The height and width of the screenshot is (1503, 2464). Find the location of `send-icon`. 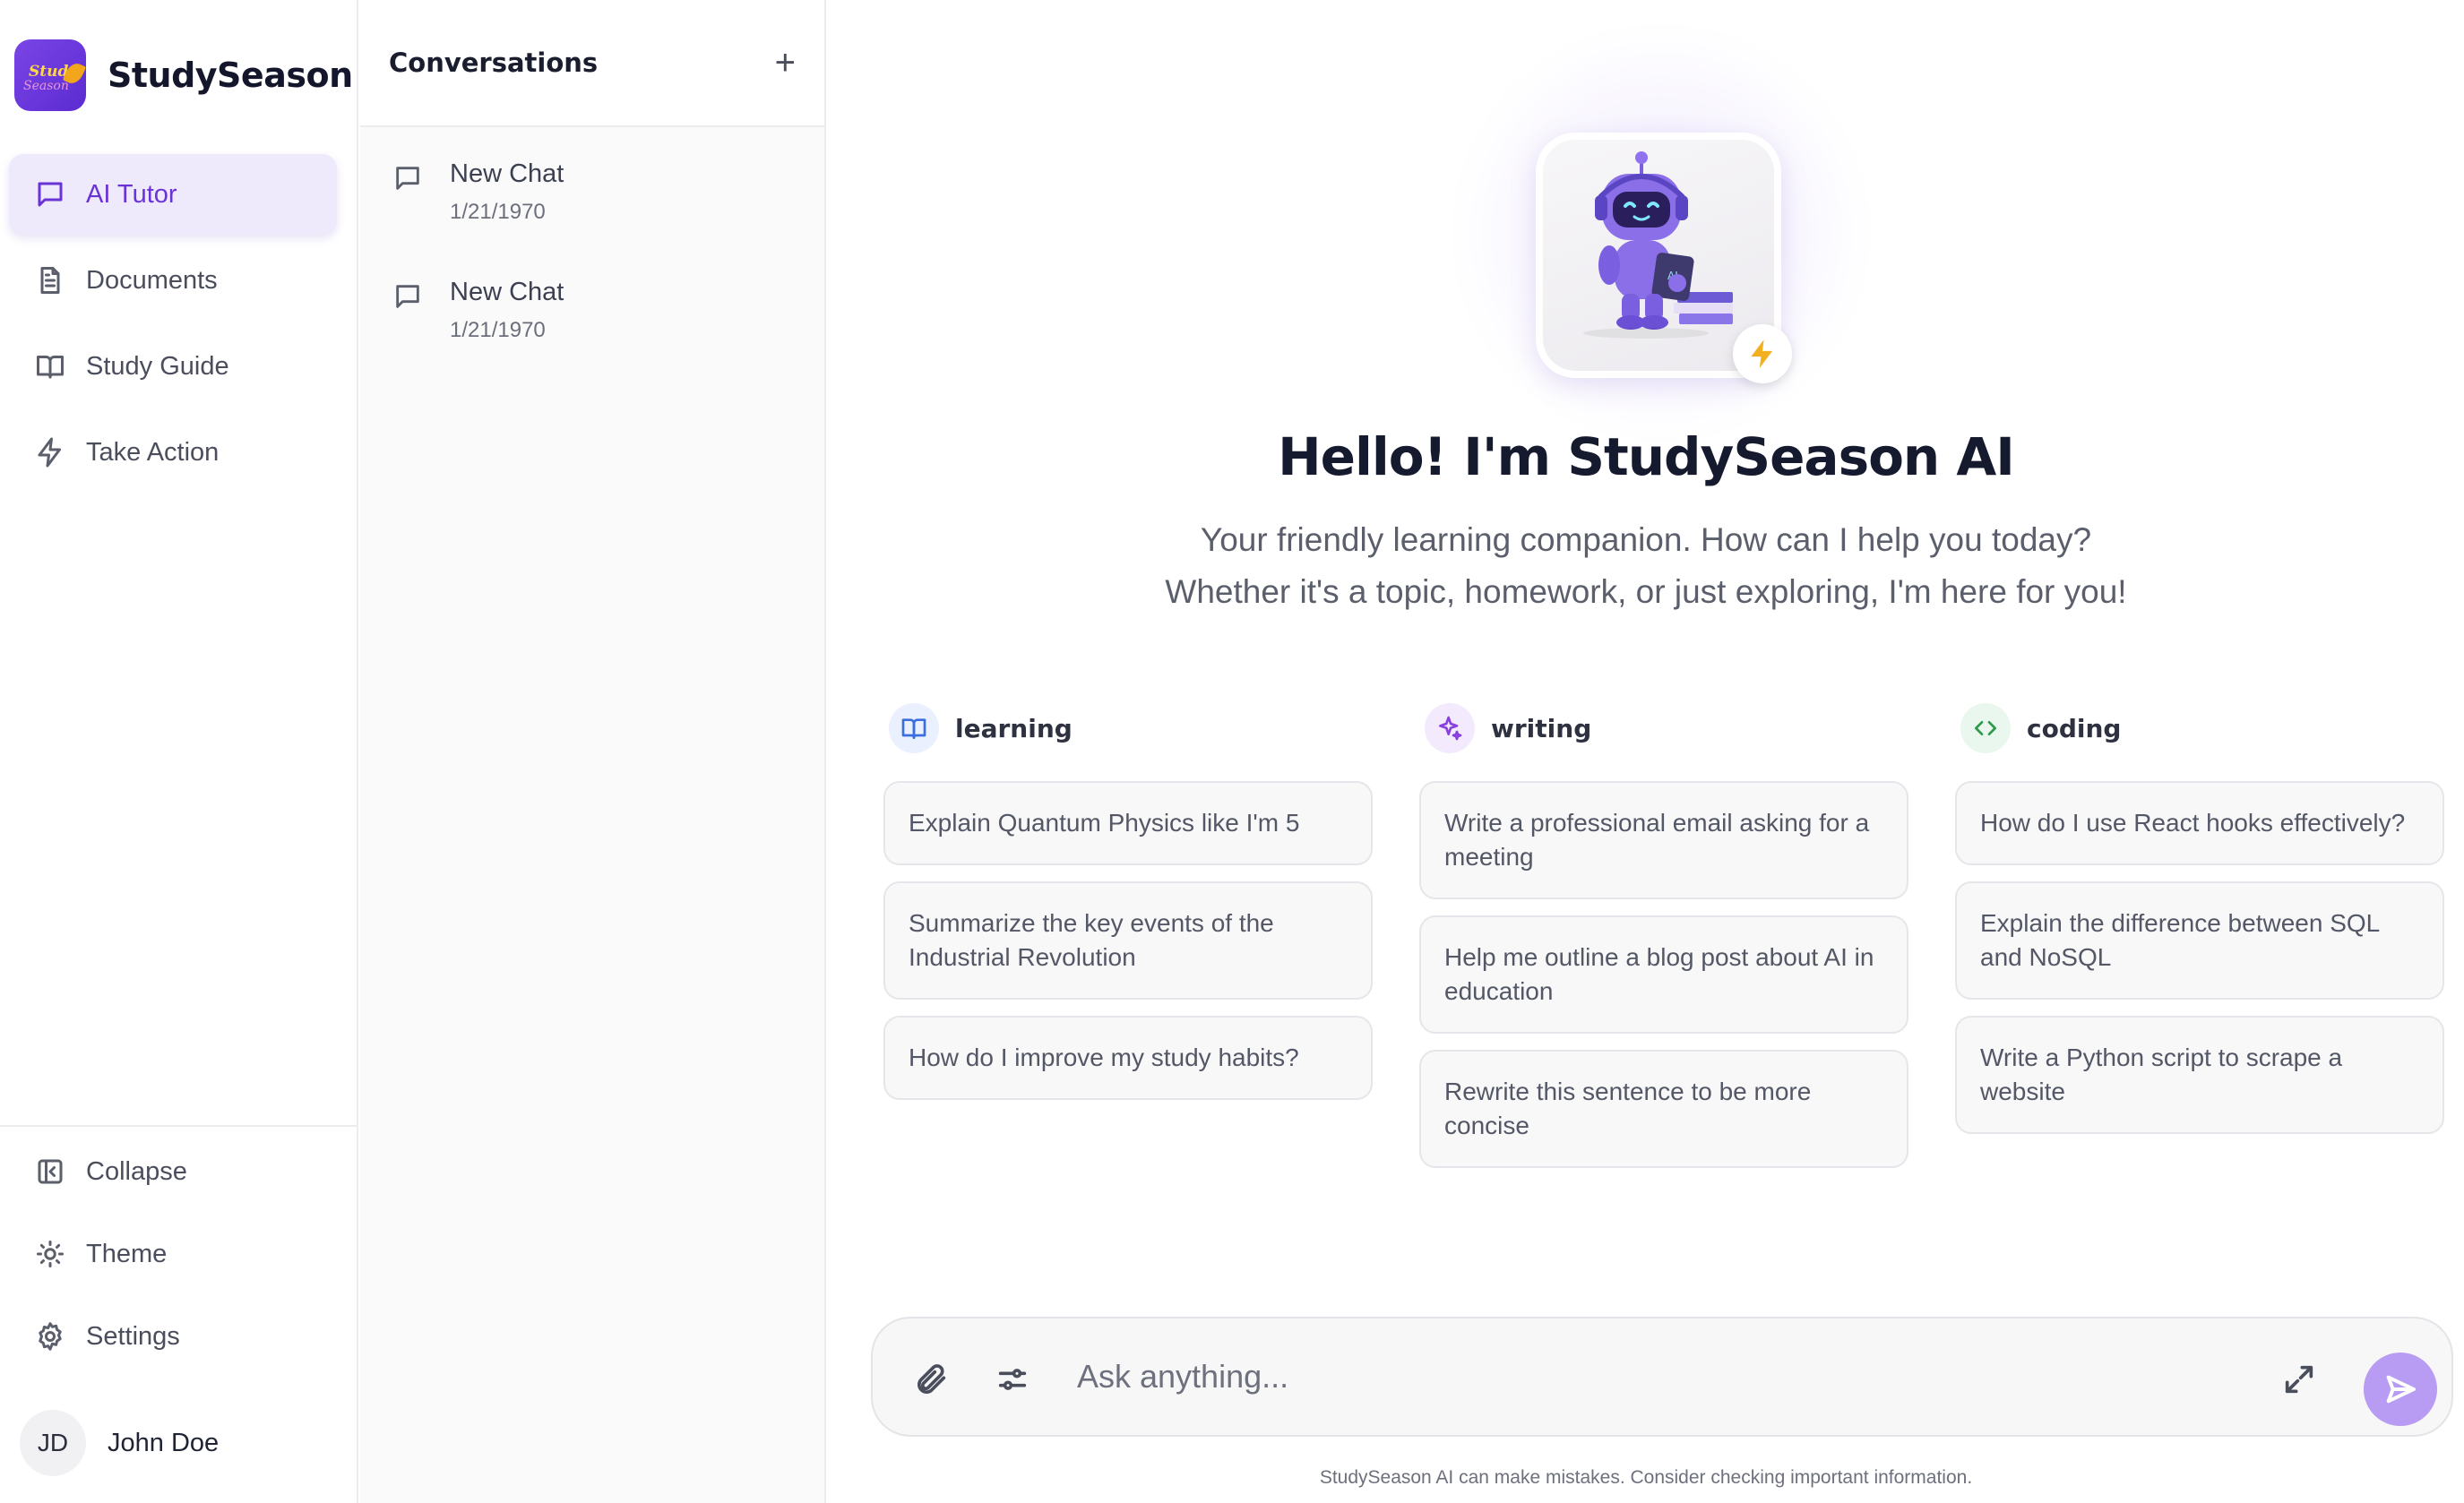

send-icon is located at coordinates (2401, 1389).